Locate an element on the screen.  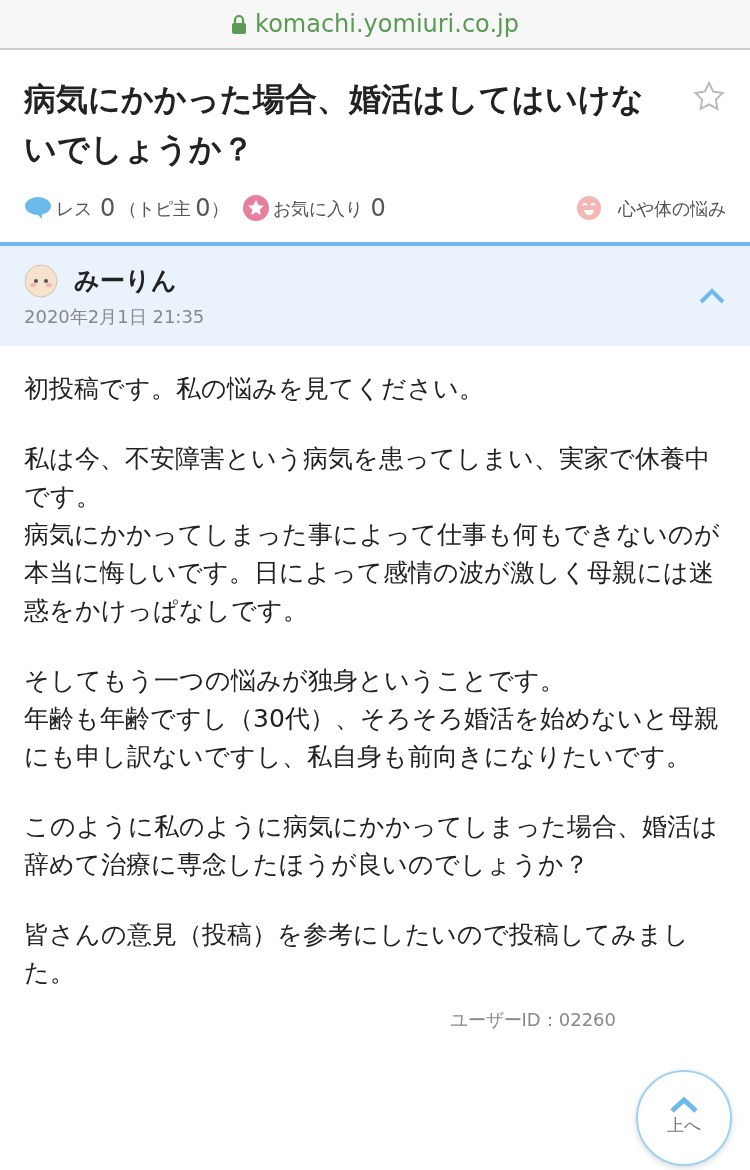
post-text: そしてもう一つの悩みが独身ということです。 is located at coordinates (295, 681).